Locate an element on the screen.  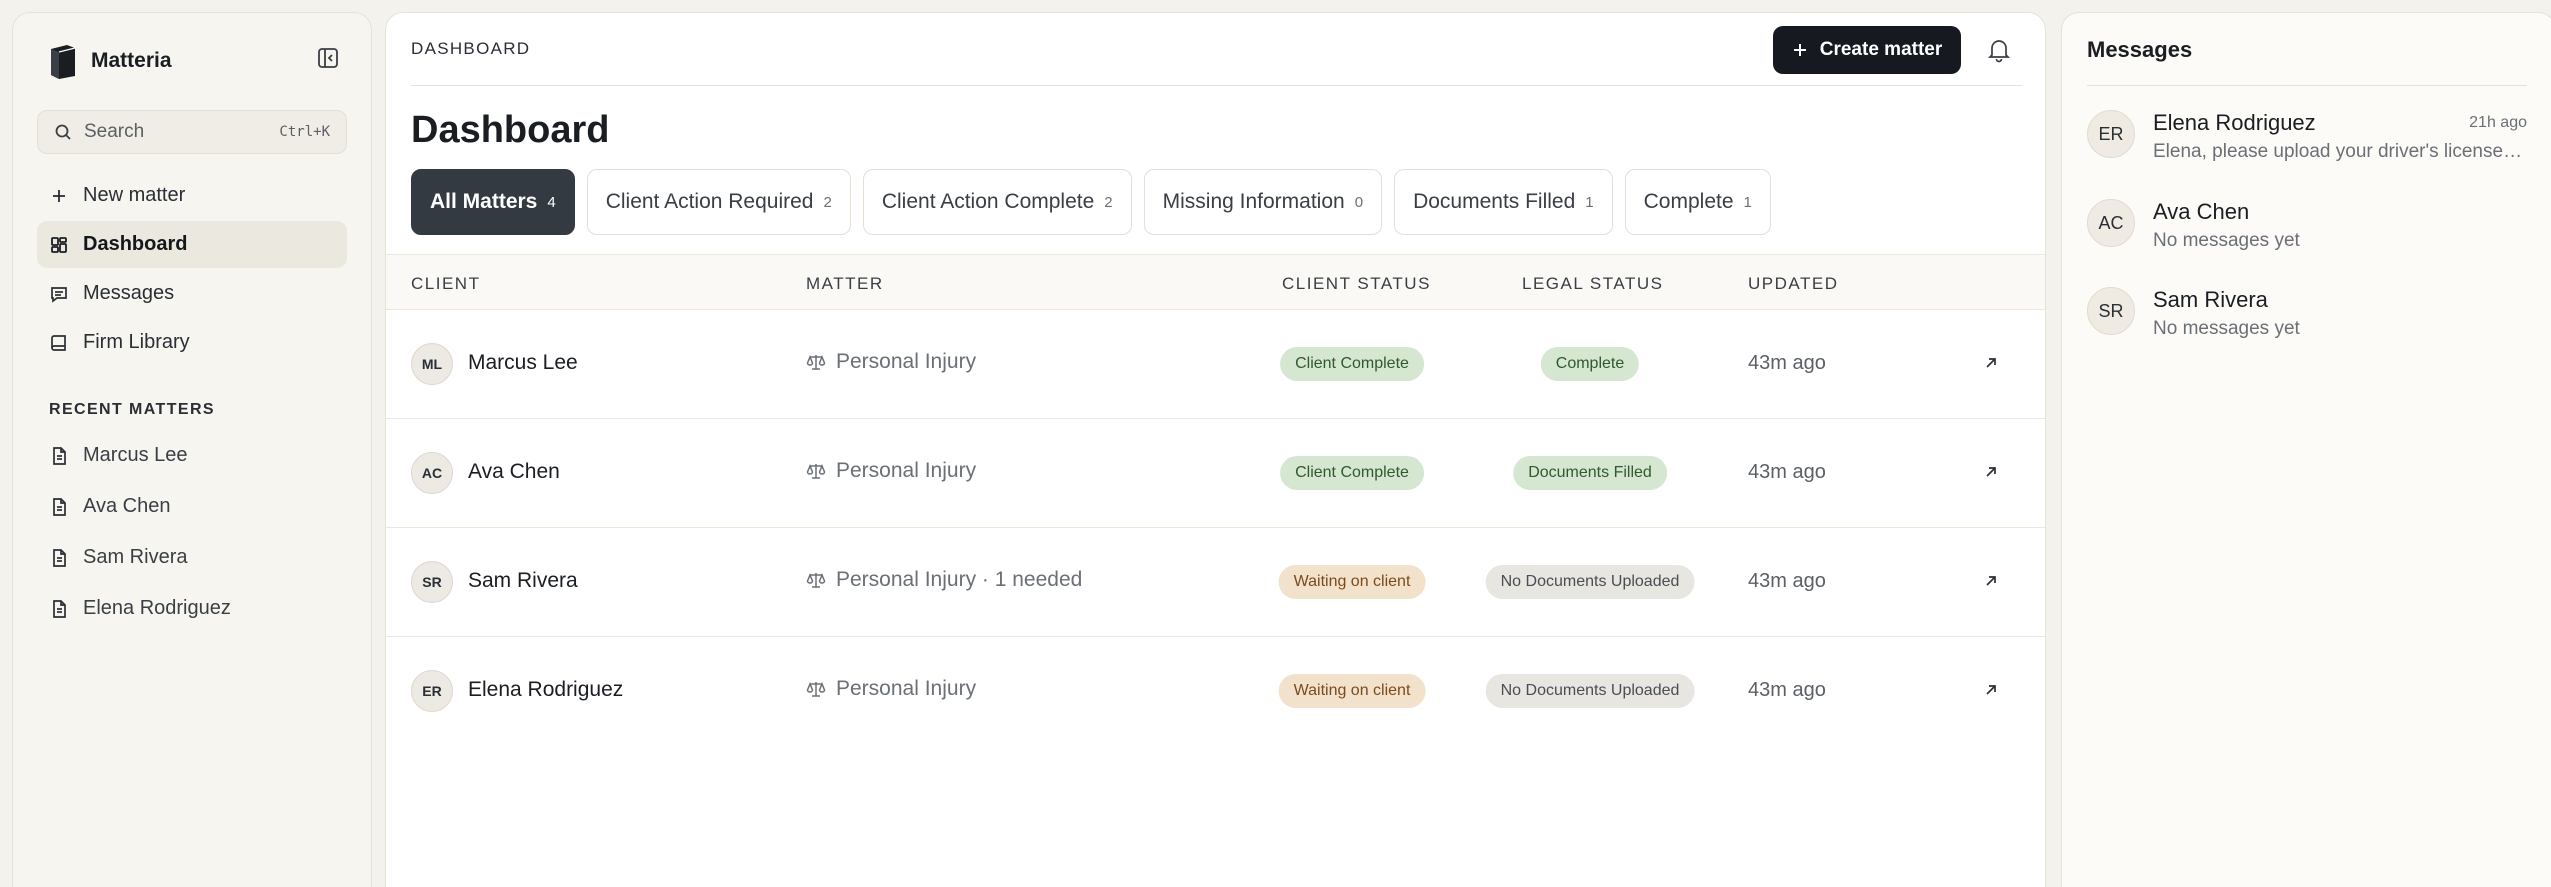
column-header-client-status: CLIENT STATUS is located at coordinates (1356, 284).